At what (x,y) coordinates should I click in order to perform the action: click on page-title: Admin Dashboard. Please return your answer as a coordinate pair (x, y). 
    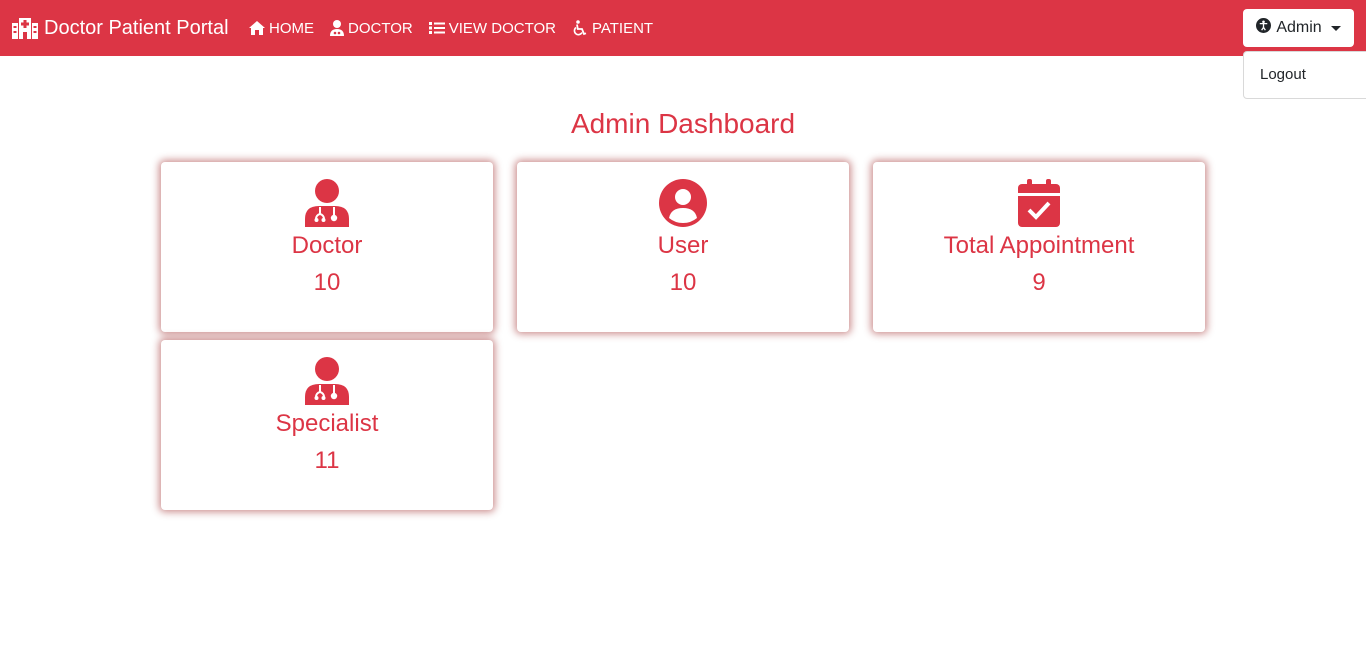
    Looking at the image, I should click on (683, 123).